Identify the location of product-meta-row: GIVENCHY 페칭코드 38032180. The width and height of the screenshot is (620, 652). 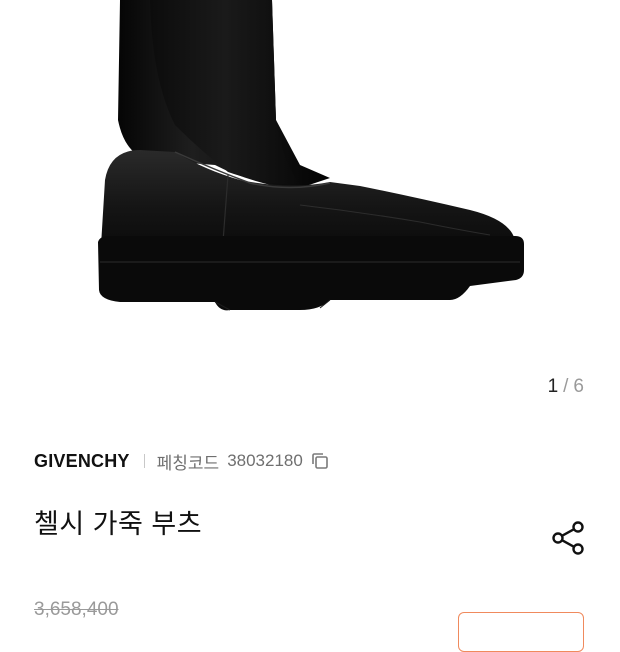
(182, 461).